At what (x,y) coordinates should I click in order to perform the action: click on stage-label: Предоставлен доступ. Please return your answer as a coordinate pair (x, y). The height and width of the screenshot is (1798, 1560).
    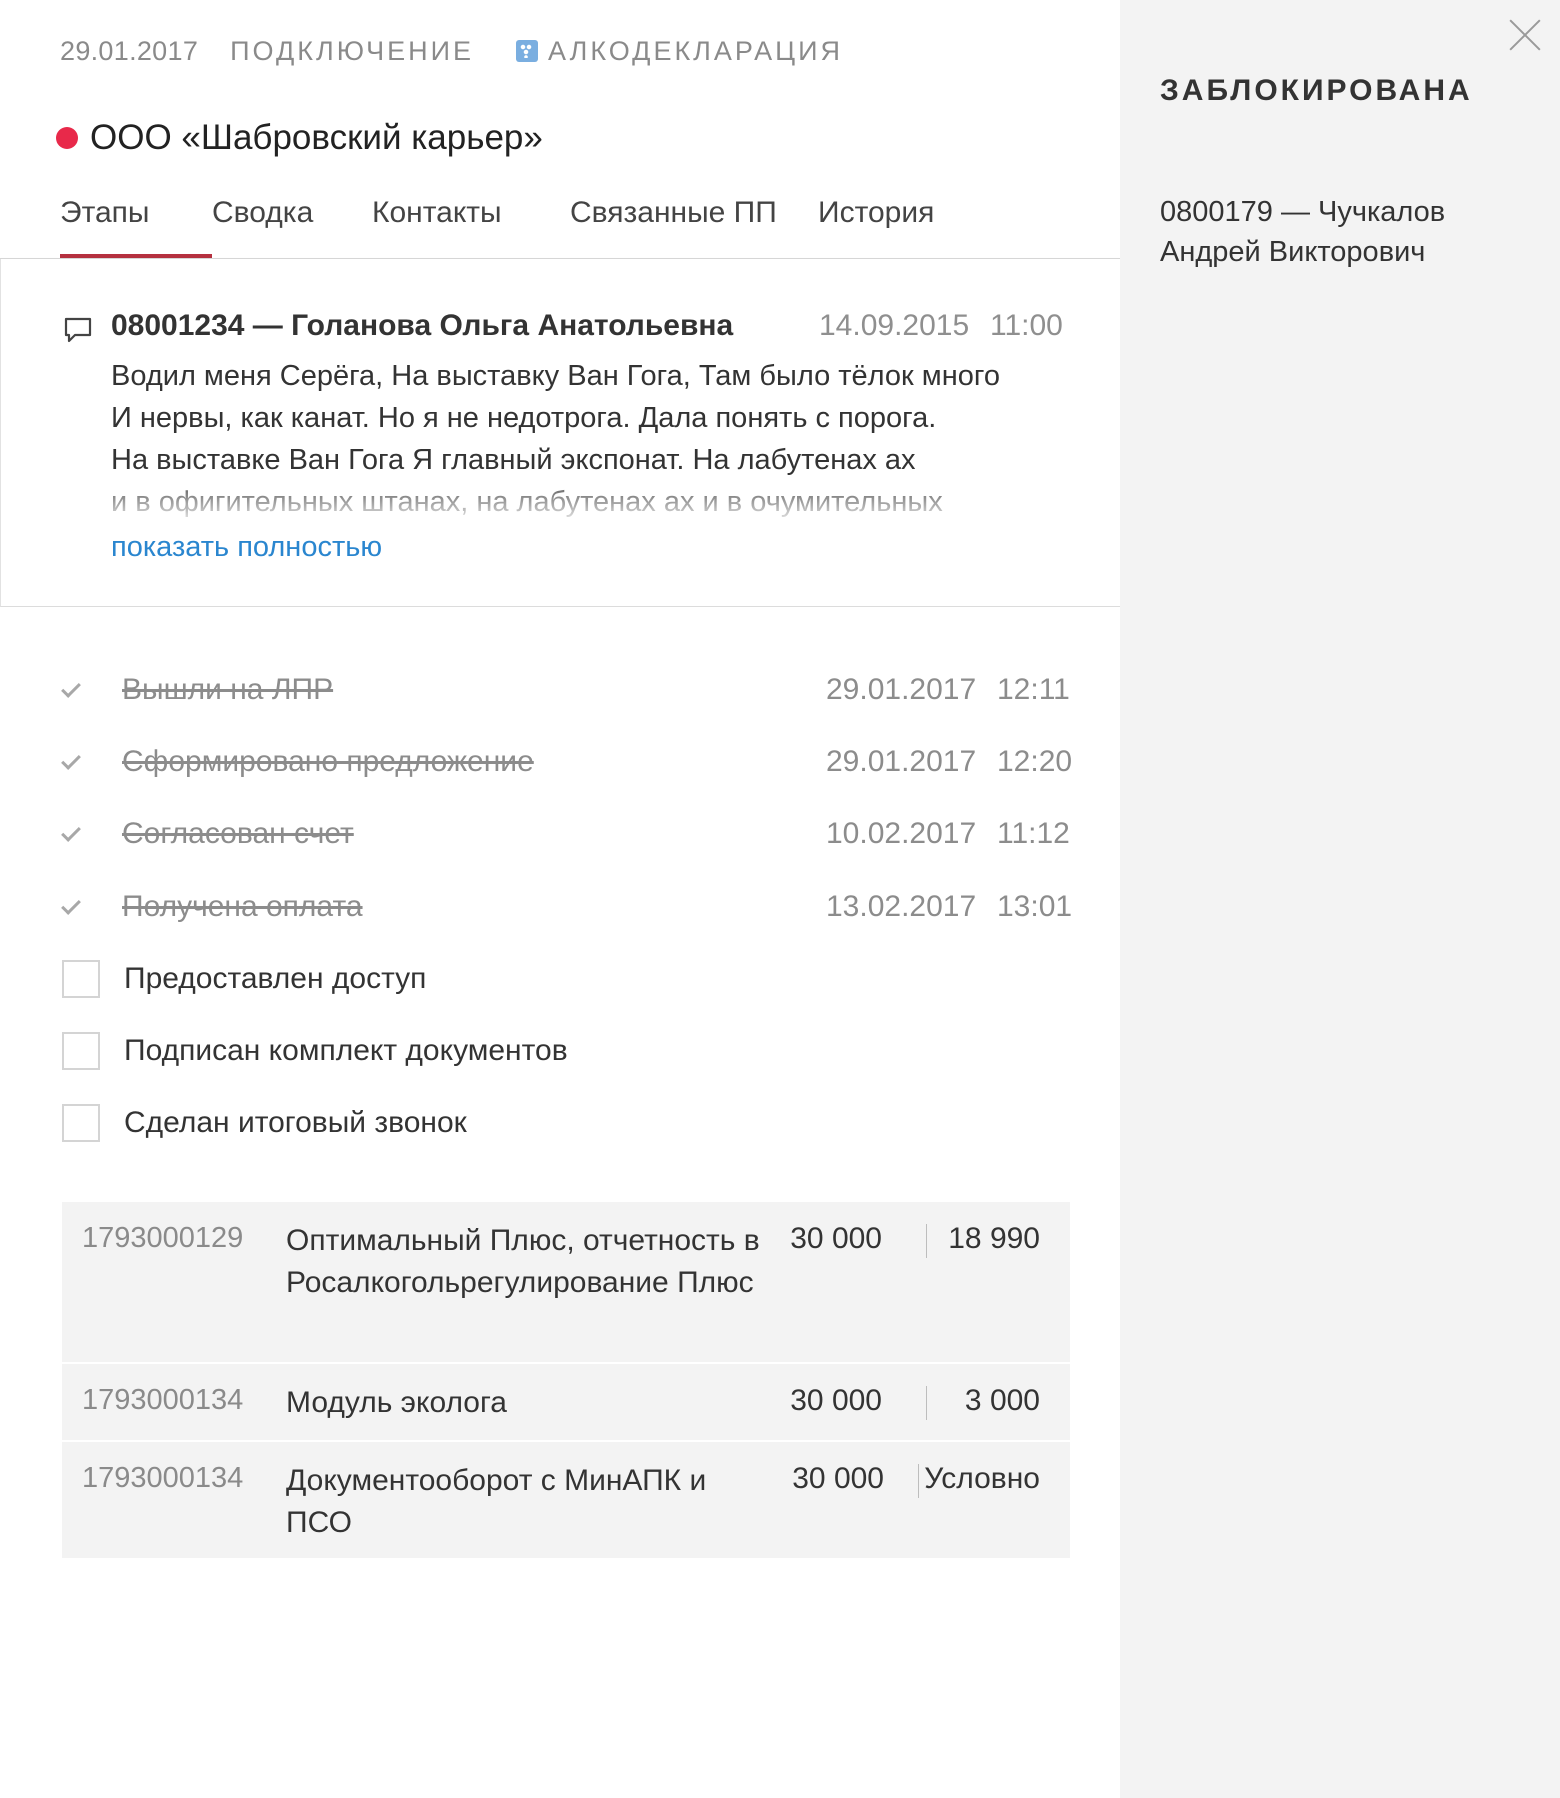
    Looking at the image, I should click on (275, 978).